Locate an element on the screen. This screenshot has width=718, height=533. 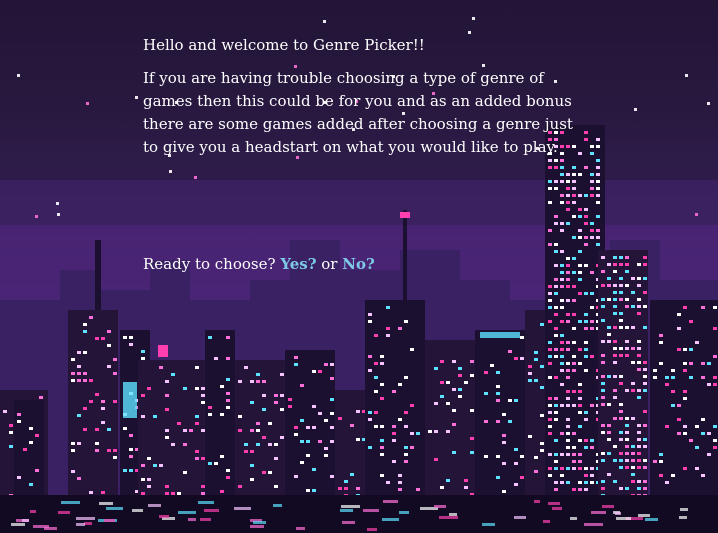
yes-link: Yes? is located at coordinates (298, 264).